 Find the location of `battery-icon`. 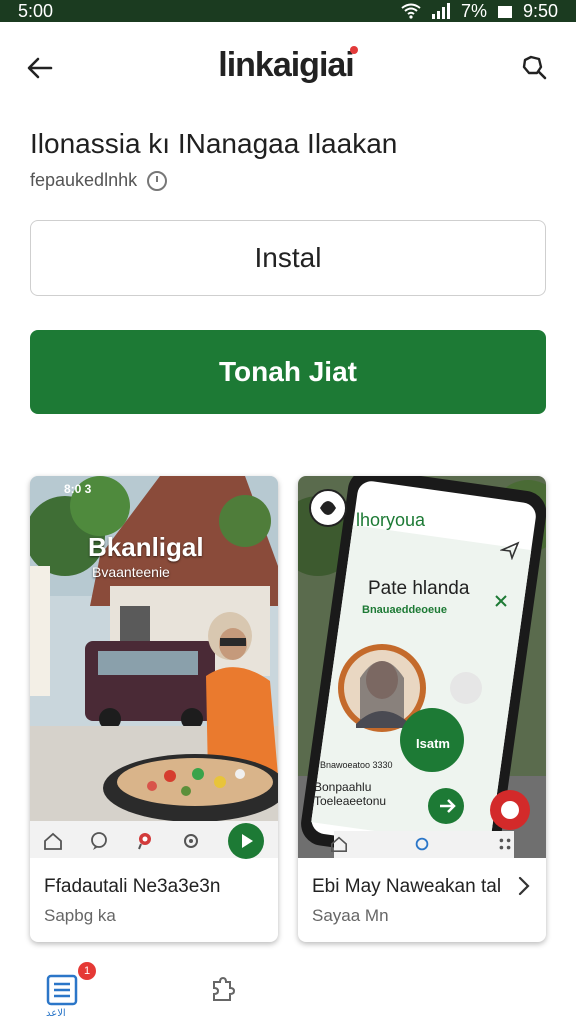

battery-icon is located at coordinates (504, 12).